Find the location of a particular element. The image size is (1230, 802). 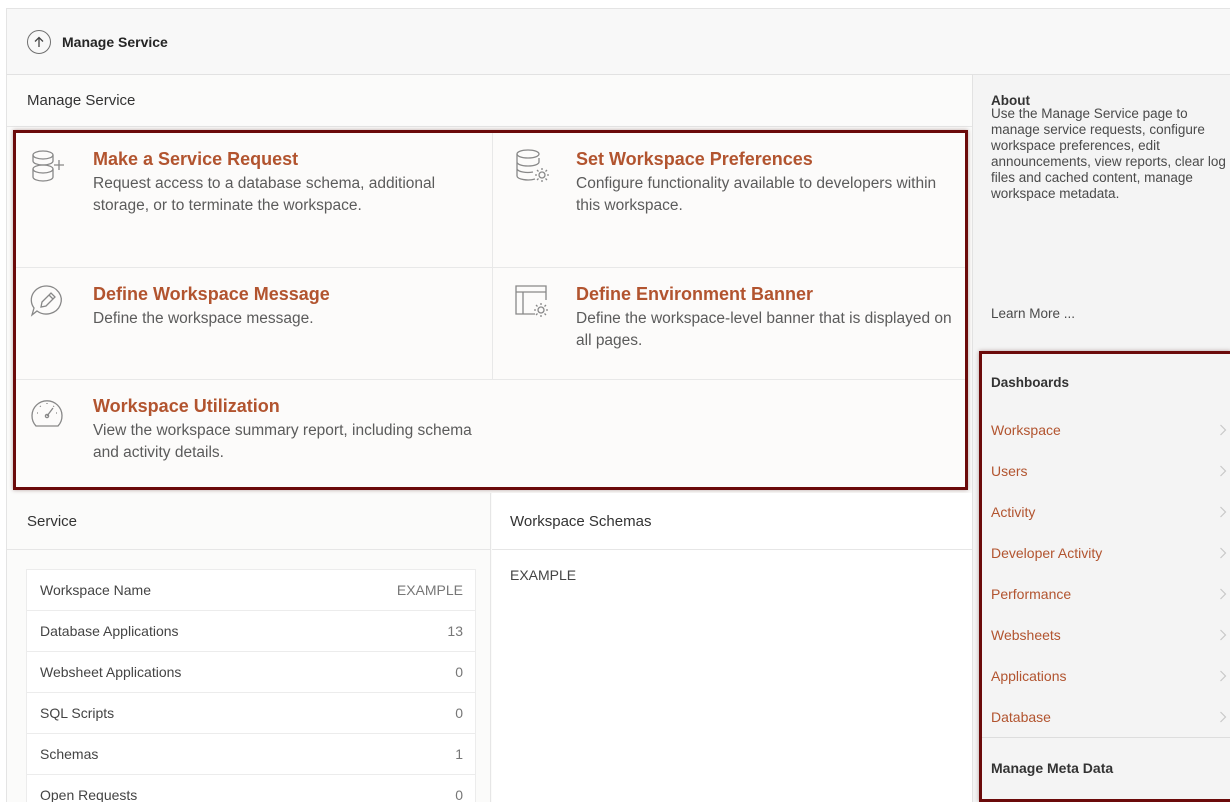

row-label: Database Applications is located at coordinates (109, 631).